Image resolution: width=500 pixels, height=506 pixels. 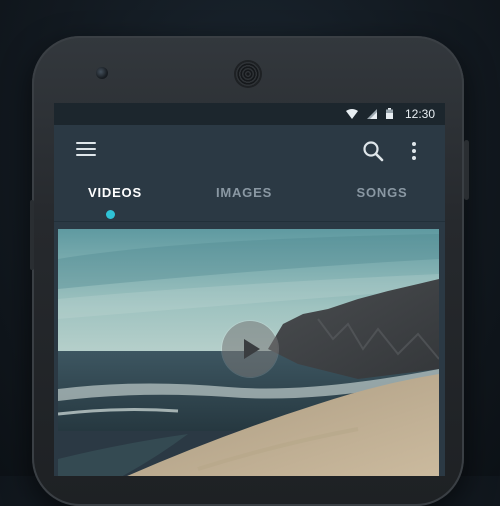 I want to click on search-icon, so click(x=373, y=151).